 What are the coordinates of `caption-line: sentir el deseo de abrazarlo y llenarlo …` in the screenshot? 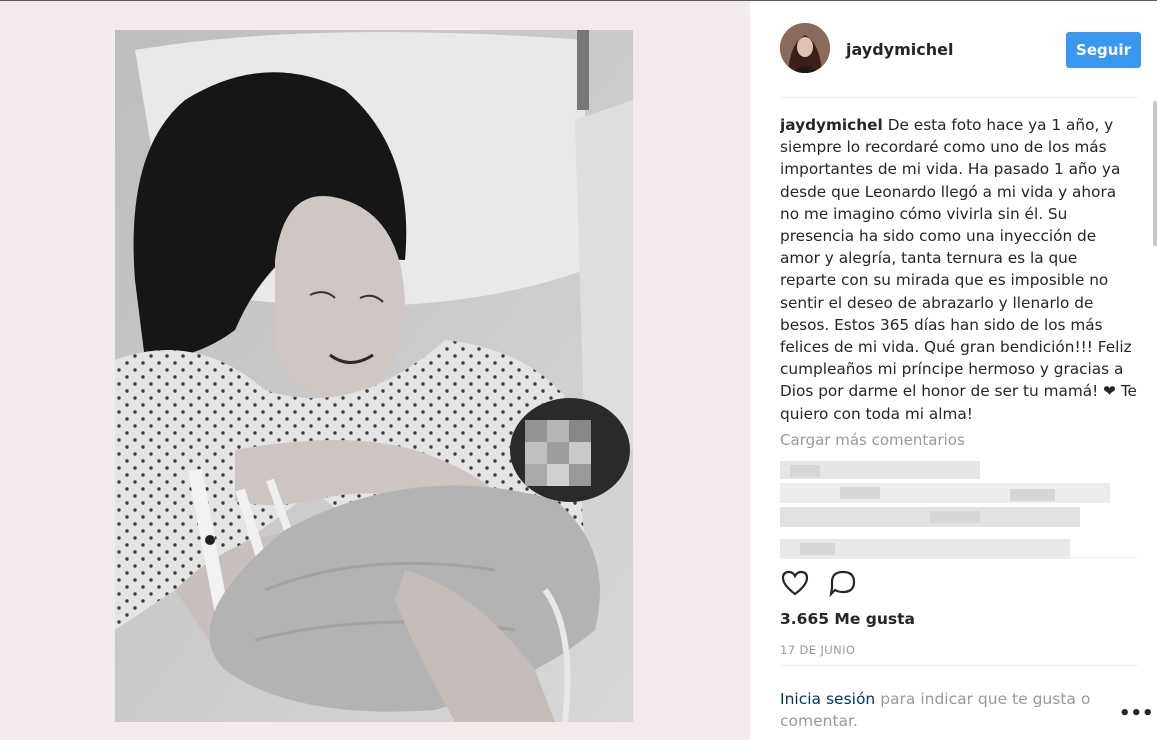 It's located at (937, 302).